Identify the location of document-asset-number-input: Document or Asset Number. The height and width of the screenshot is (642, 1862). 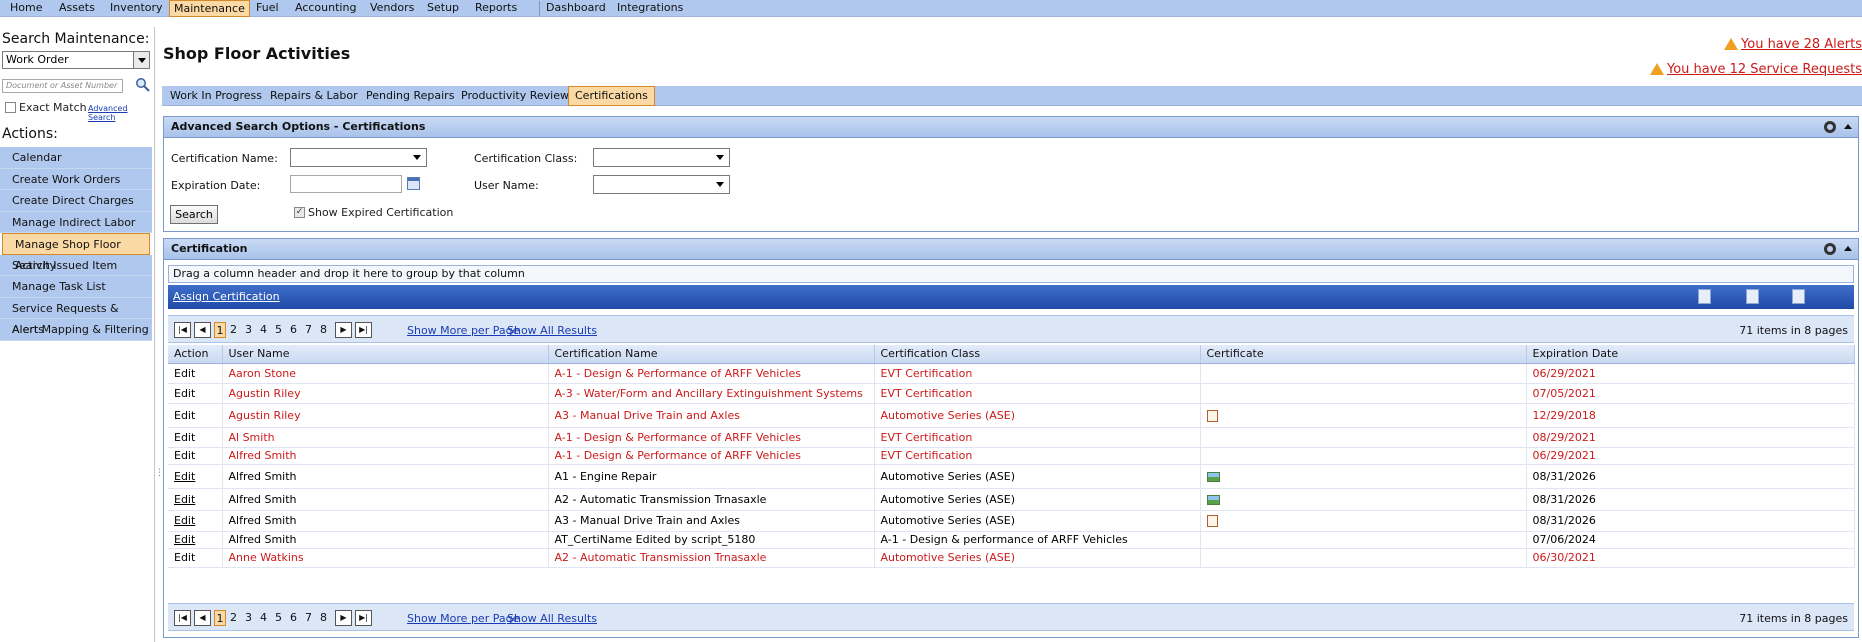
(62, 86).